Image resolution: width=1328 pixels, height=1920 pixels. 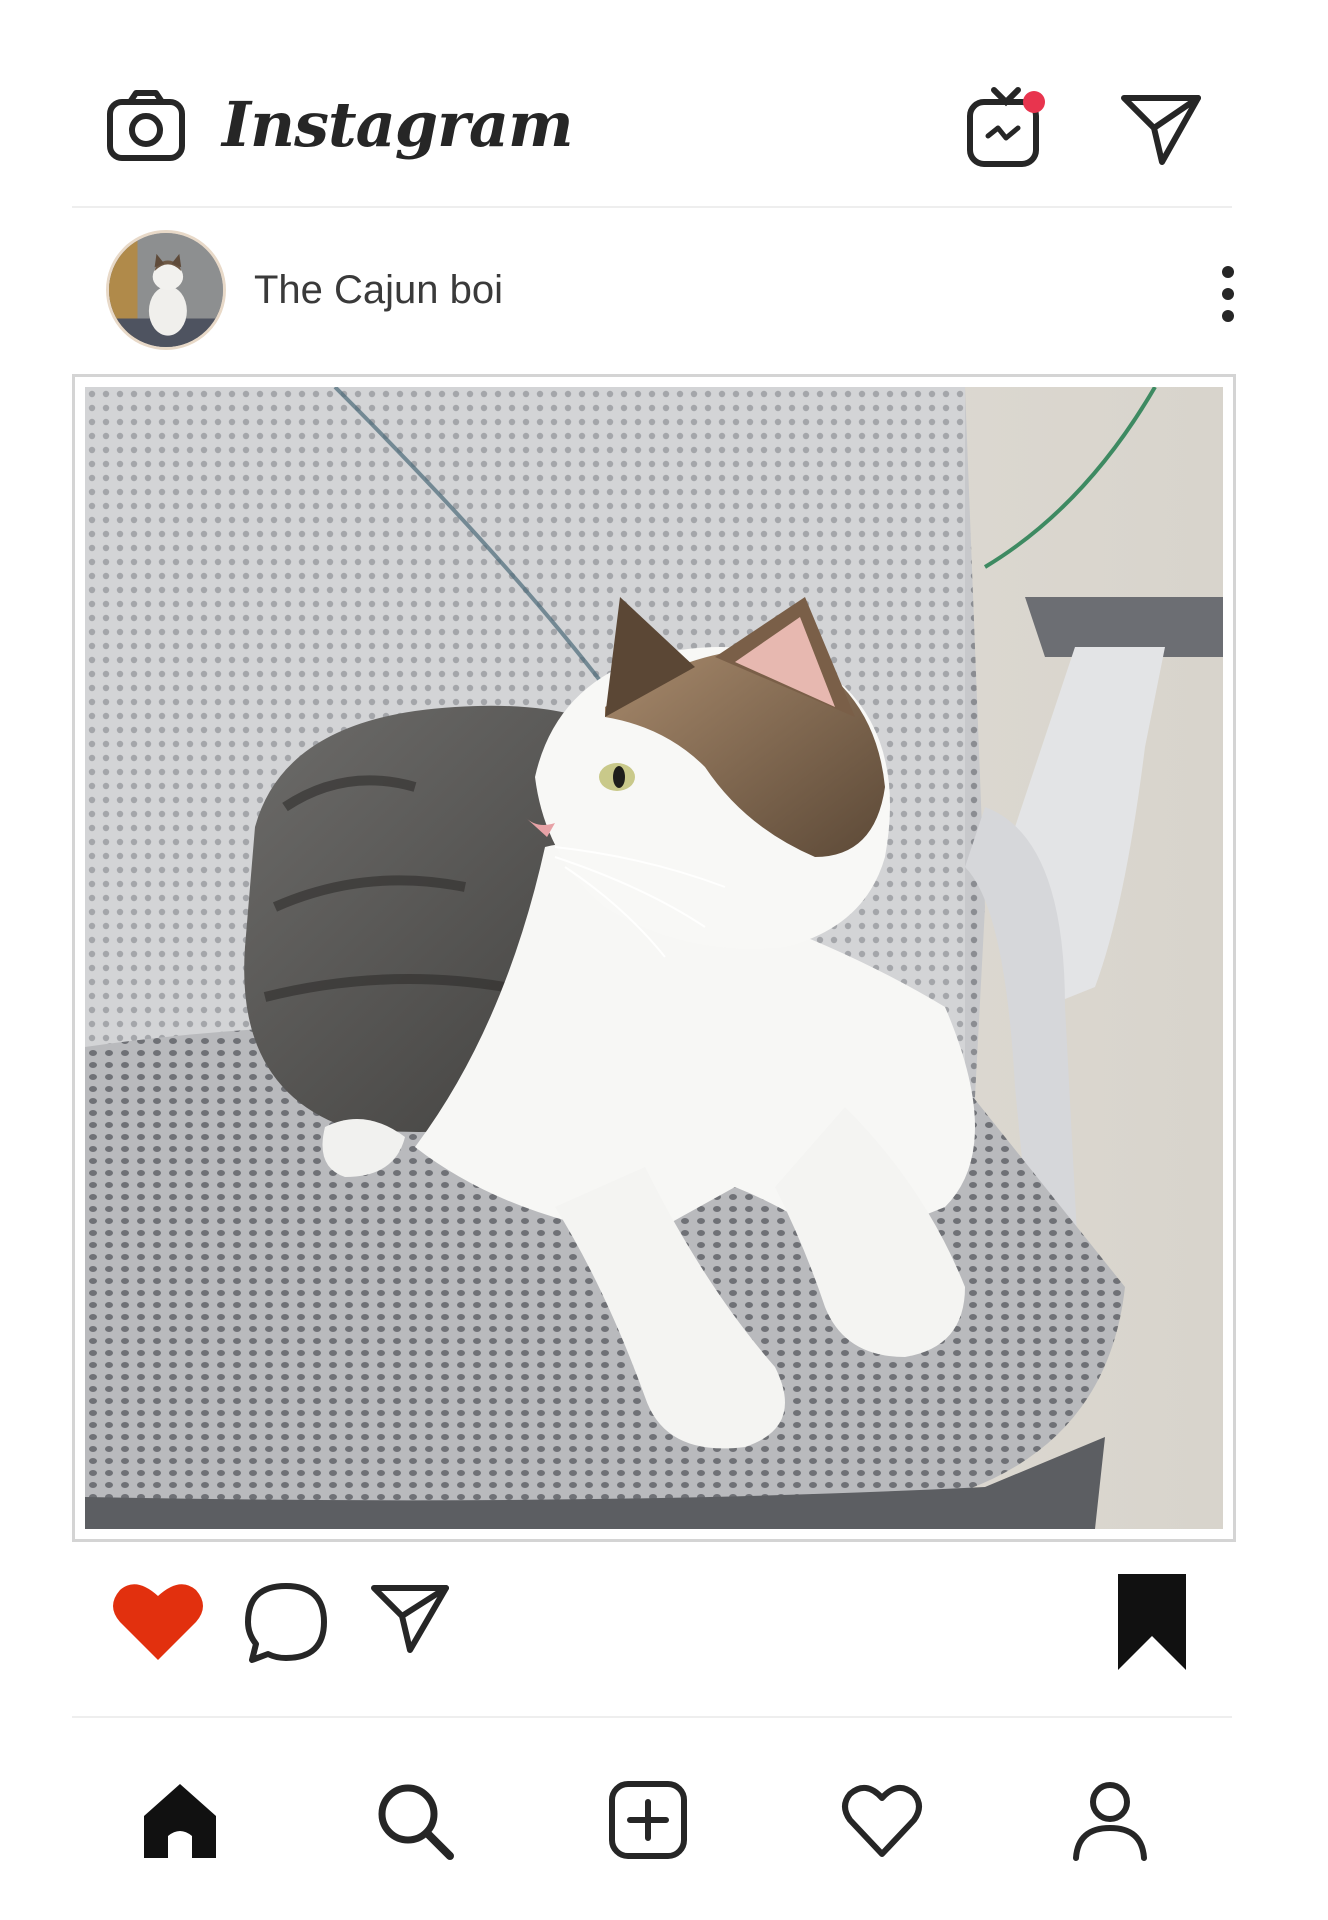 I want to click on post-username: The Cajun boi, so click(x=378, y=290).